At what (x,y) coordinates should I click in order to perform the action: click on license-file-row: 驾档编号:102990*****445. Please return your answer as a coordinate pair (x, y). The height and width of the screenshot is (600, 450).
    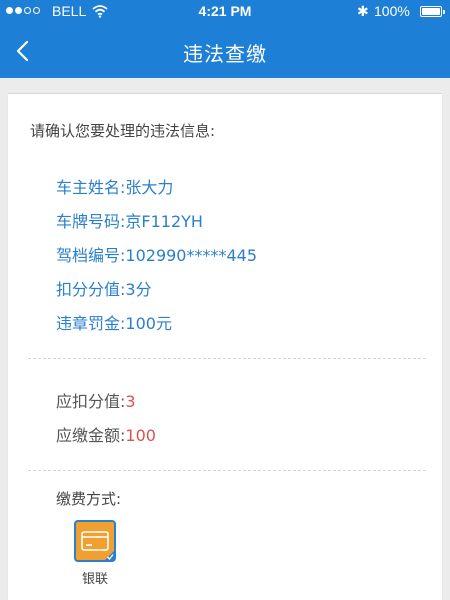
    Looking at the image, I should click on (156, 254).